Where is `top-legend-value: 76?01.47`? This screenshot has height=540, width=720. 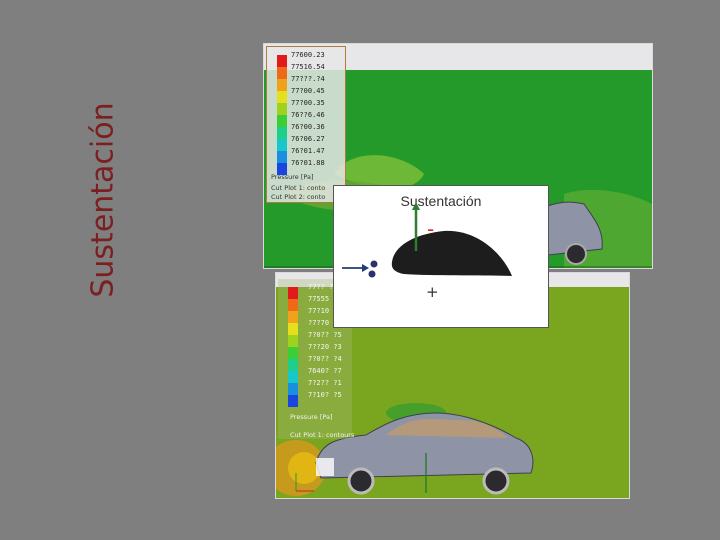 top-legend-value: 76?01.47 is located at coordinates (308, 151).